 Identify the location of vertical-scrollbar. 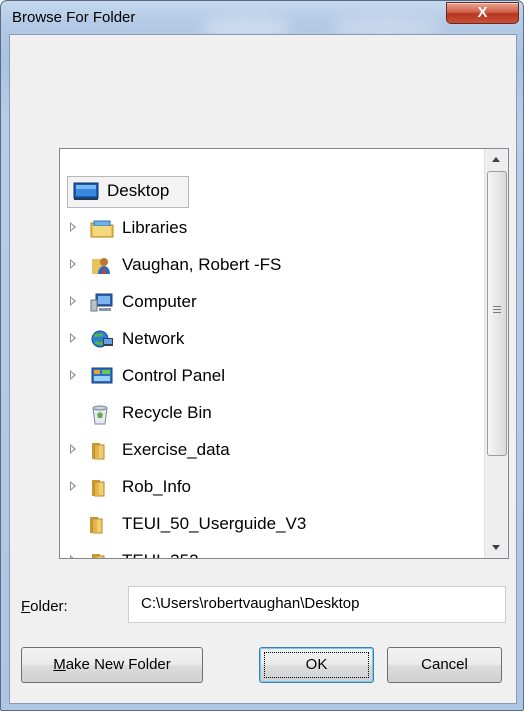
(496, 353).